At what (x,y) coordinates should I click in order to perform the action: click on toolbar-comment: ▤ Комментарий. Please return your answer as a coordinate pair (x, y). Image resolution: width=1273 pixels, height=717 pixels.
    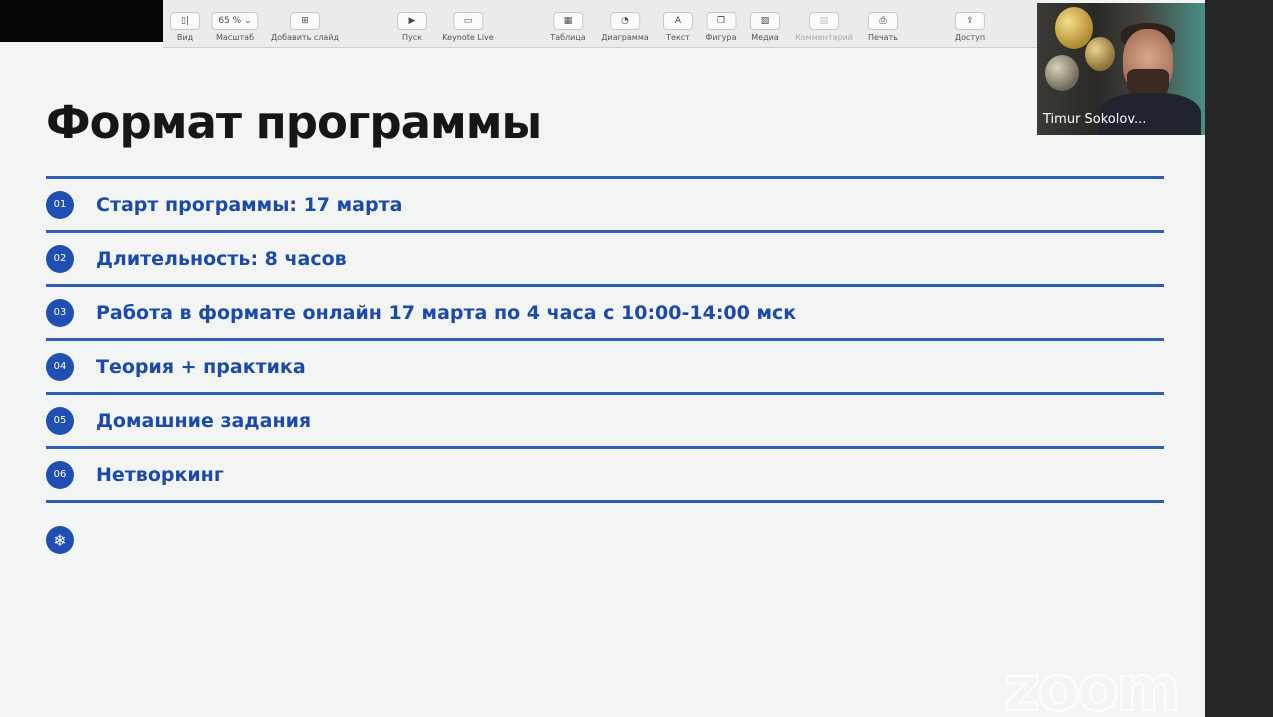
    Looking at the image, I should click on (824, 27).